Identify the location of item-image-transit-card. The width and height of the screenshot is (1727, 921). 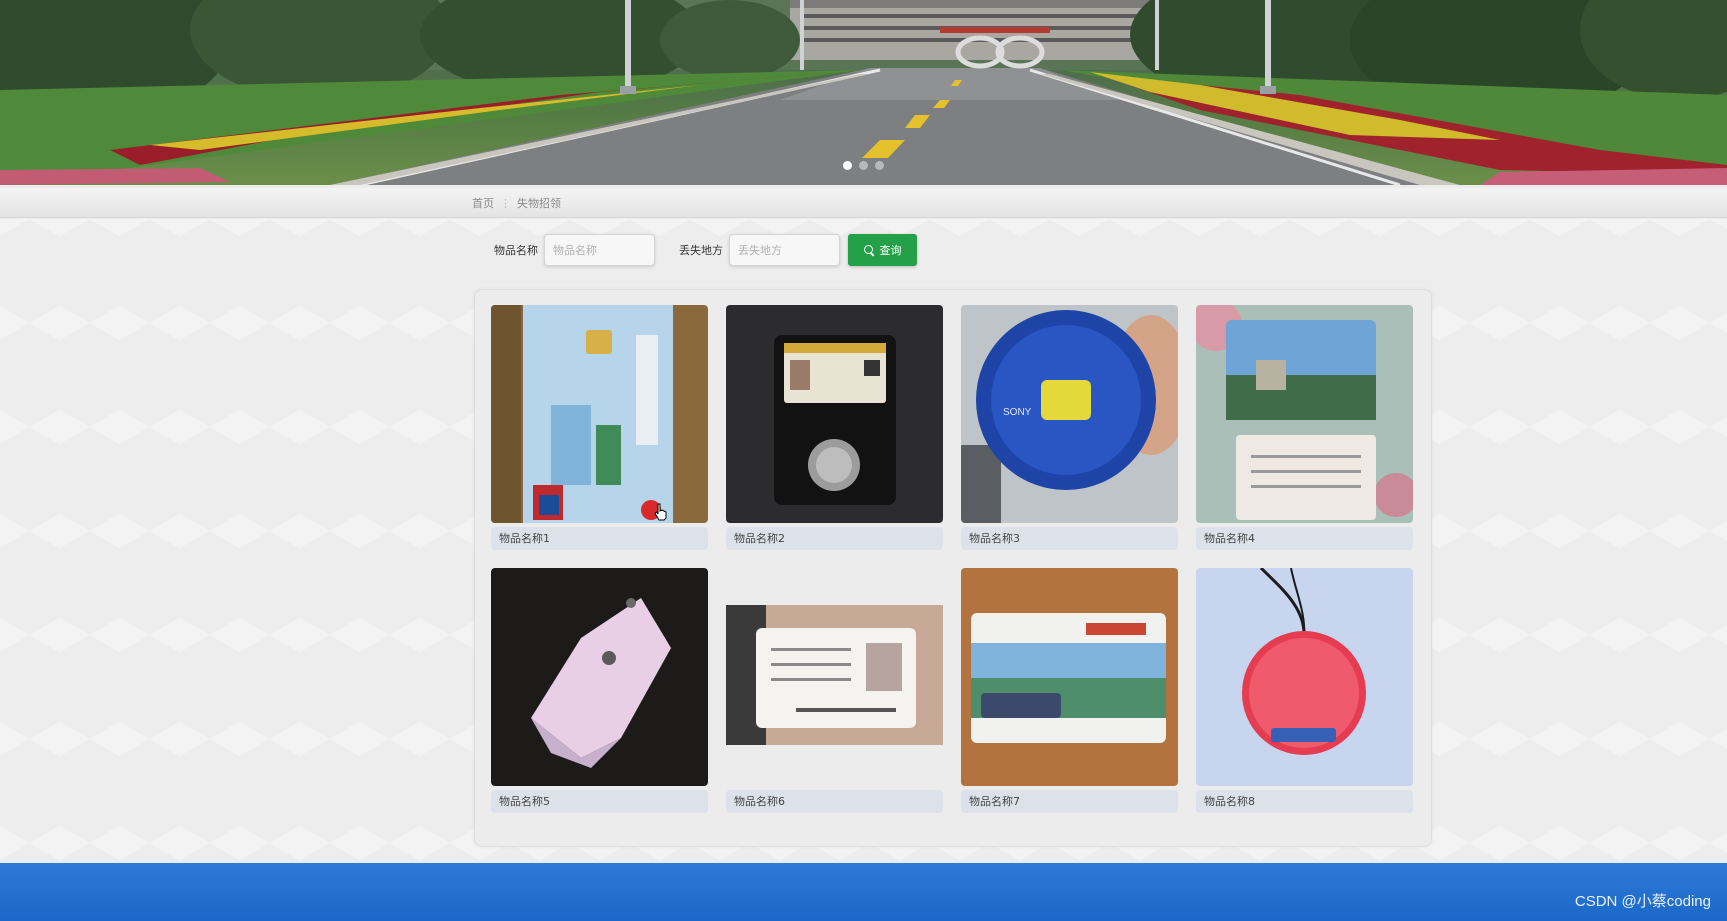
(1304, 414).